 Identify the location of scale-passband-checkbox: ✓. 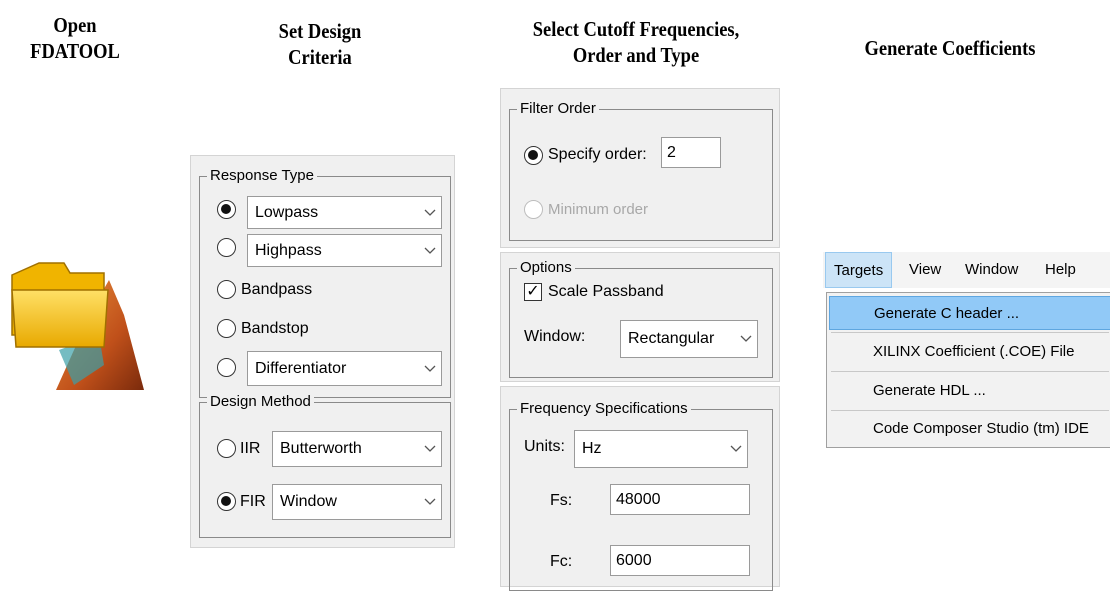
(533, 292).